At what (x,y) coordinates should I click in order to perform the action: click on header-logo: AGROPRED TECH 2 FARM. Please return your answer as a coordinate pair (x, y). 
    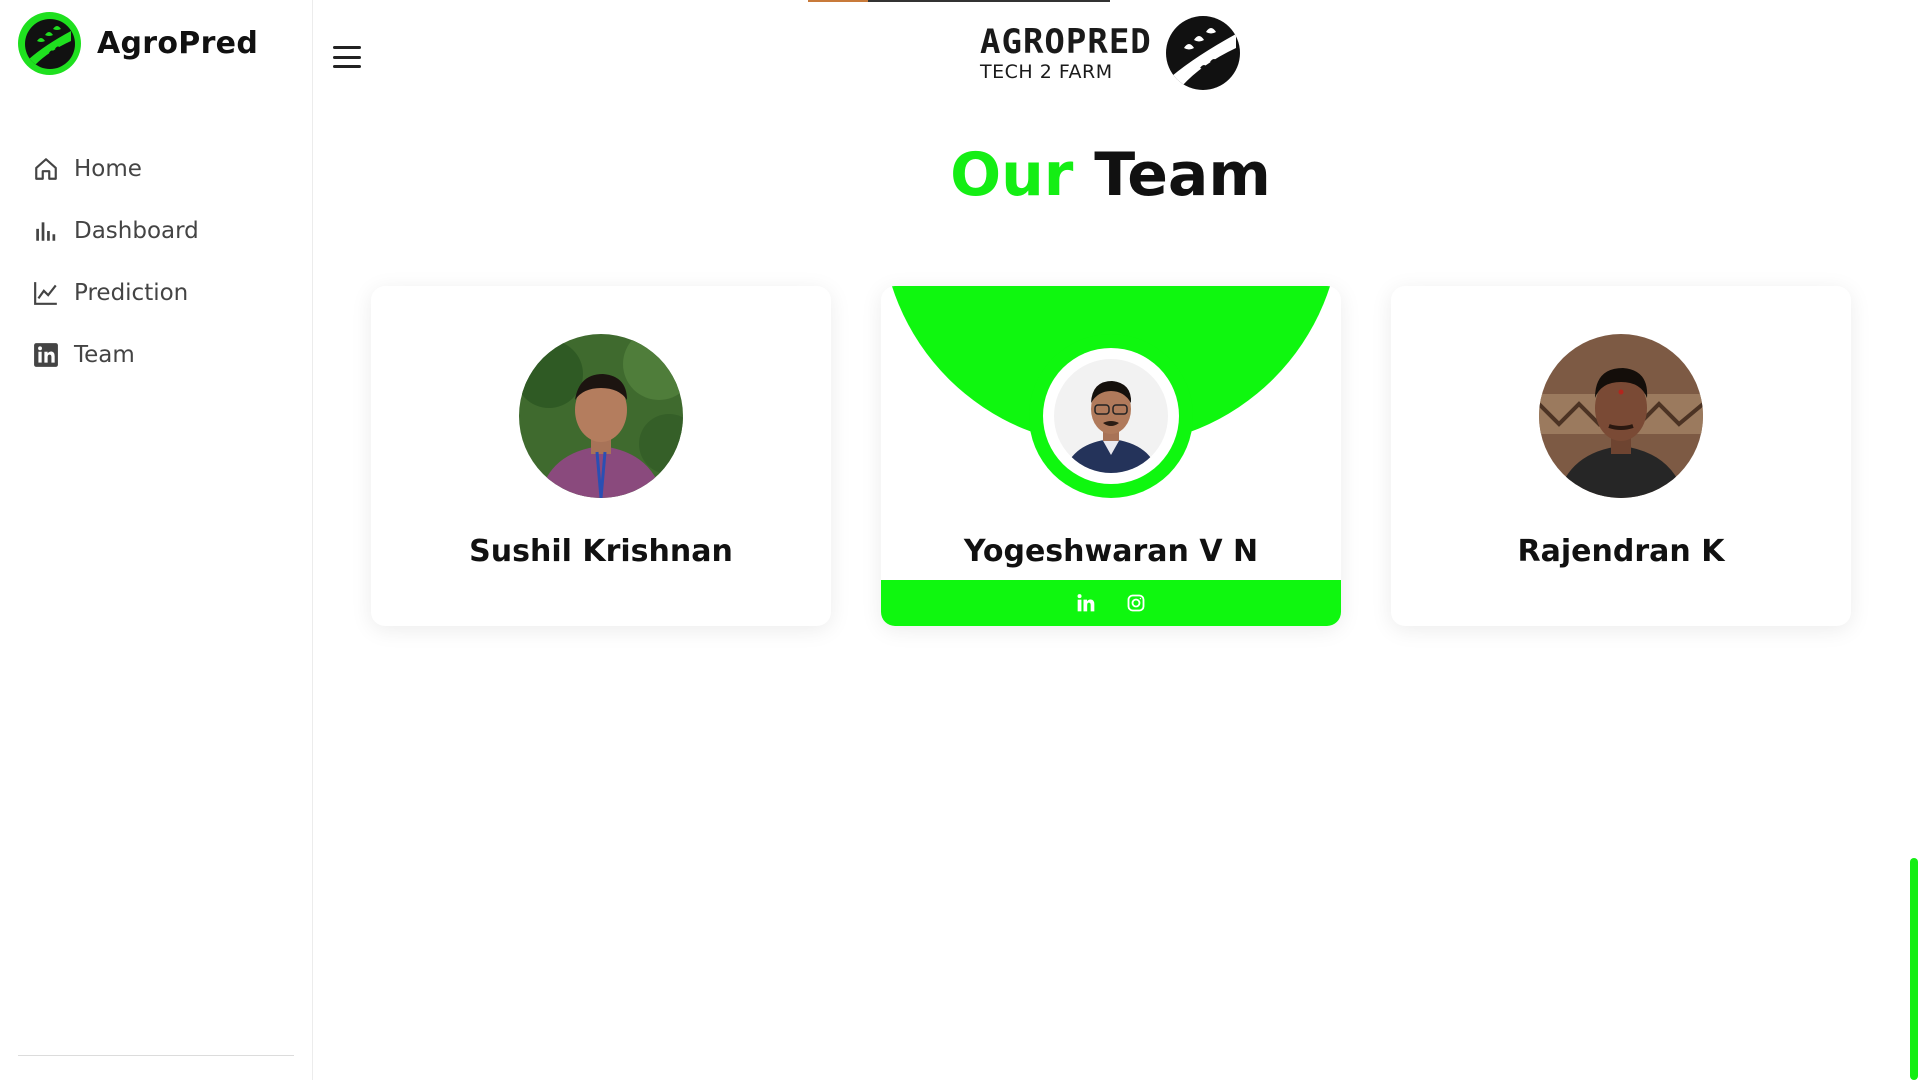
    Looking at the image, I should click on (1110, 53).